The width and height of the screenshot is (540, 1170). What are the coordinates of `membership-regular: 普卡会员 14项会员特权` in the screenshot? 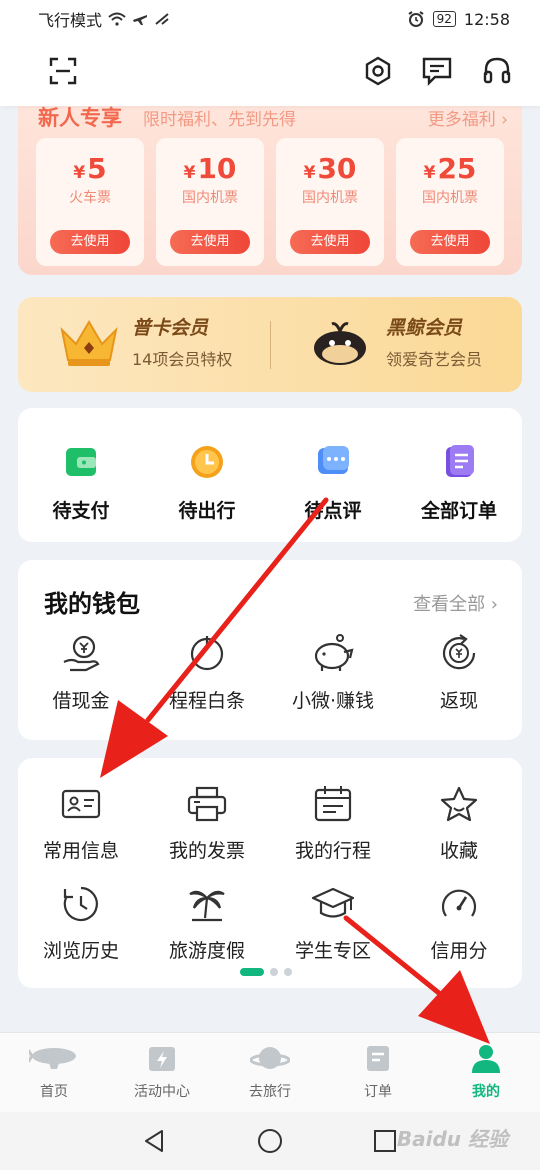 It's located at (145, 341).